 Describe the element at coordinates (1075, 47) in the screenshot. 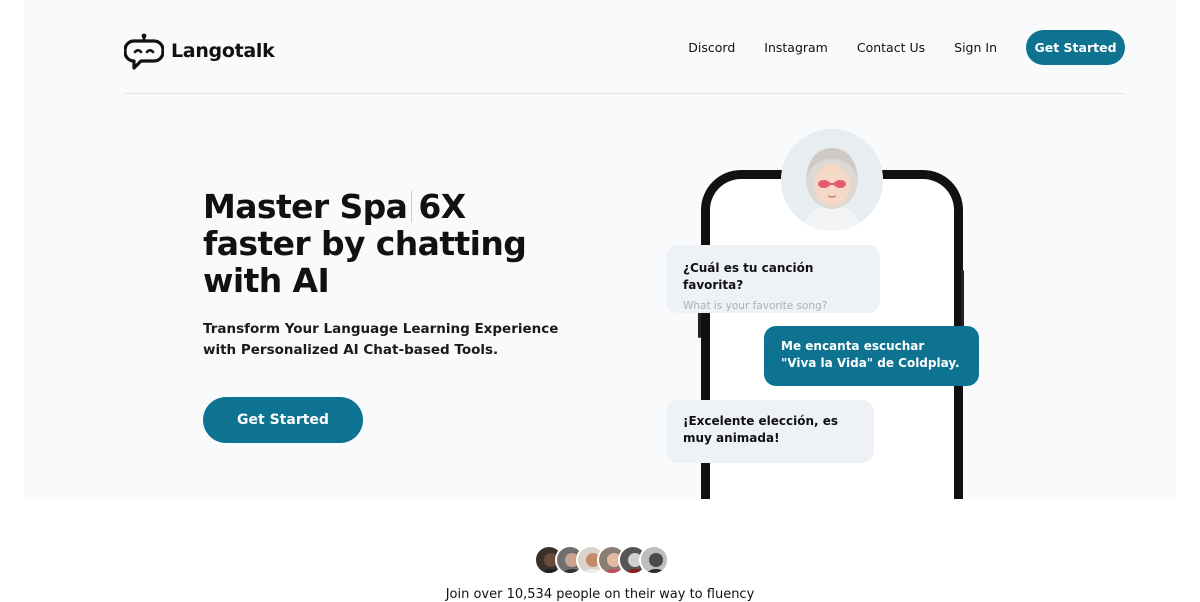

I see `nav-get-started-button: Get Started` at that location.